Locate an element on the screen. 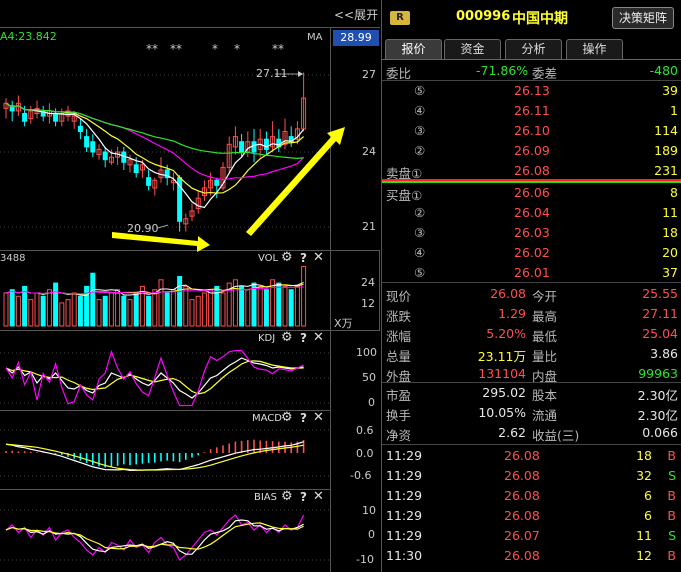  bias-label: BIAS is located at coordinates (265, 497).